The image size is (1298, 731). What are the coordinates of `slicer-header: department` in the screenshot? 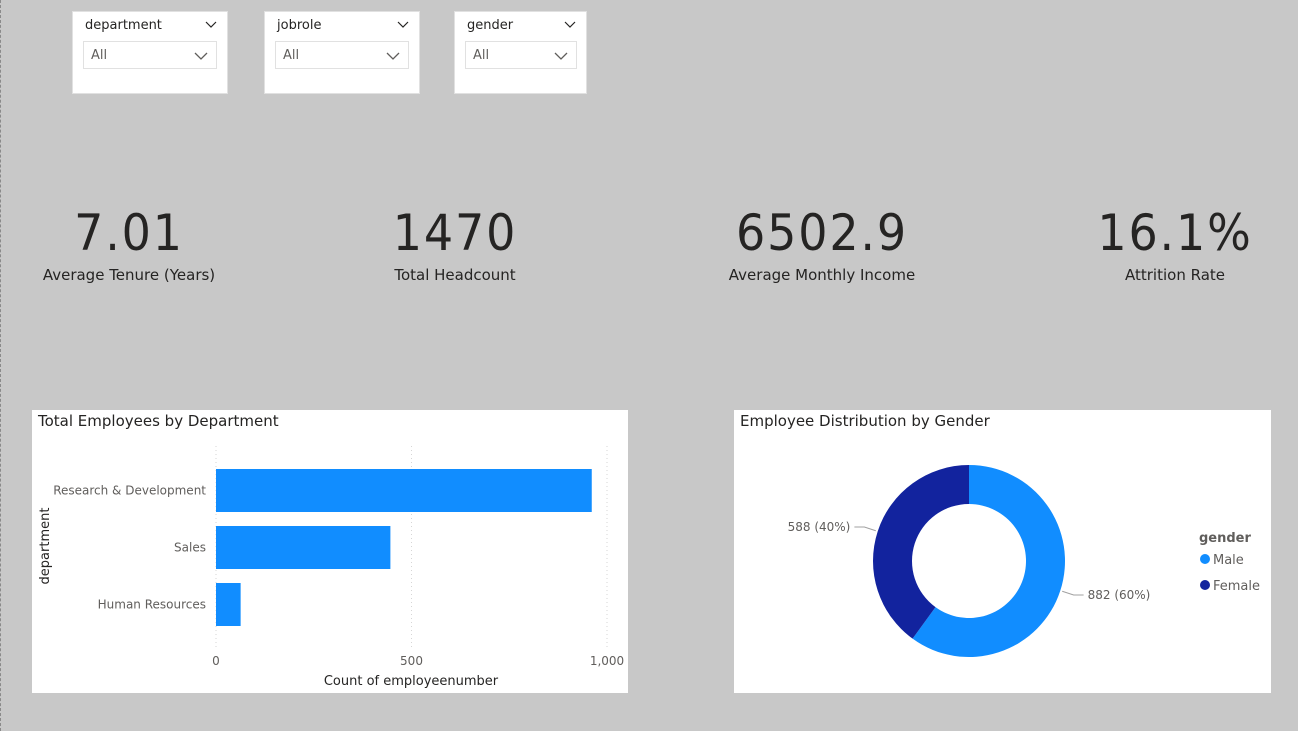 It's located at (152, 27).